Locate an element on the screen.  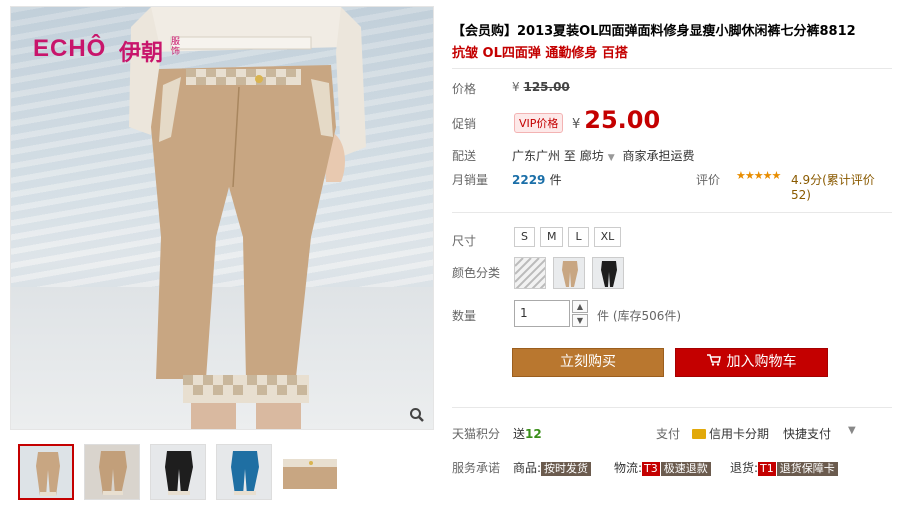
monthly-sales: 2229 件 is located at coordinates (537, 179).